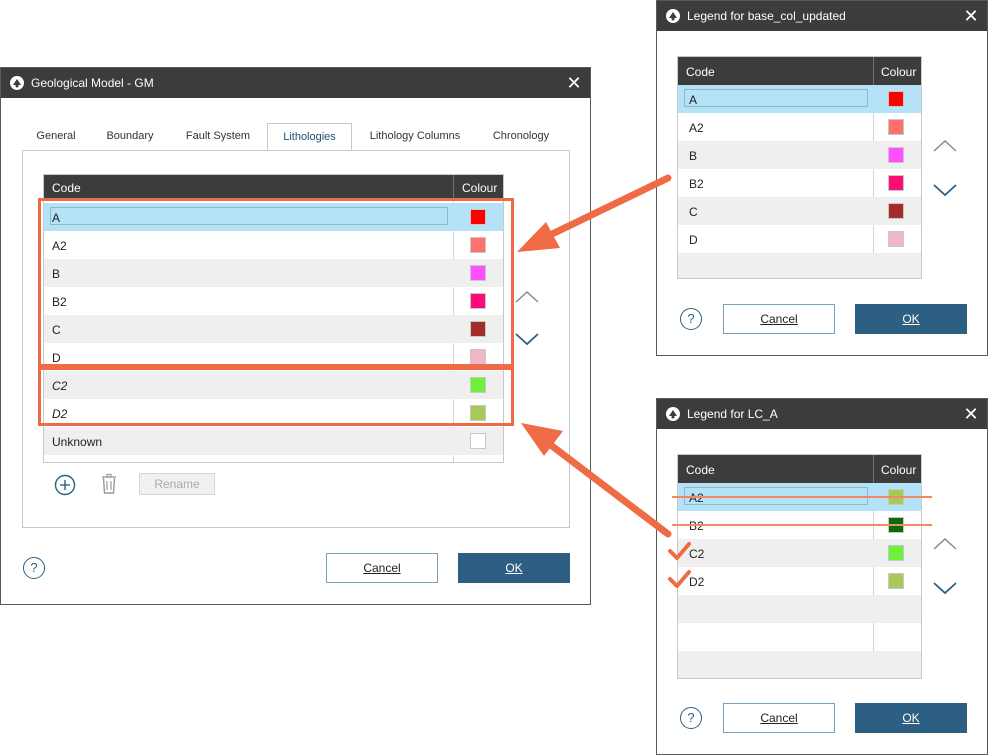 Image resolution: width=988 pixels, height=755 pixels. I want to click on trash-icon, so click(109, 484).